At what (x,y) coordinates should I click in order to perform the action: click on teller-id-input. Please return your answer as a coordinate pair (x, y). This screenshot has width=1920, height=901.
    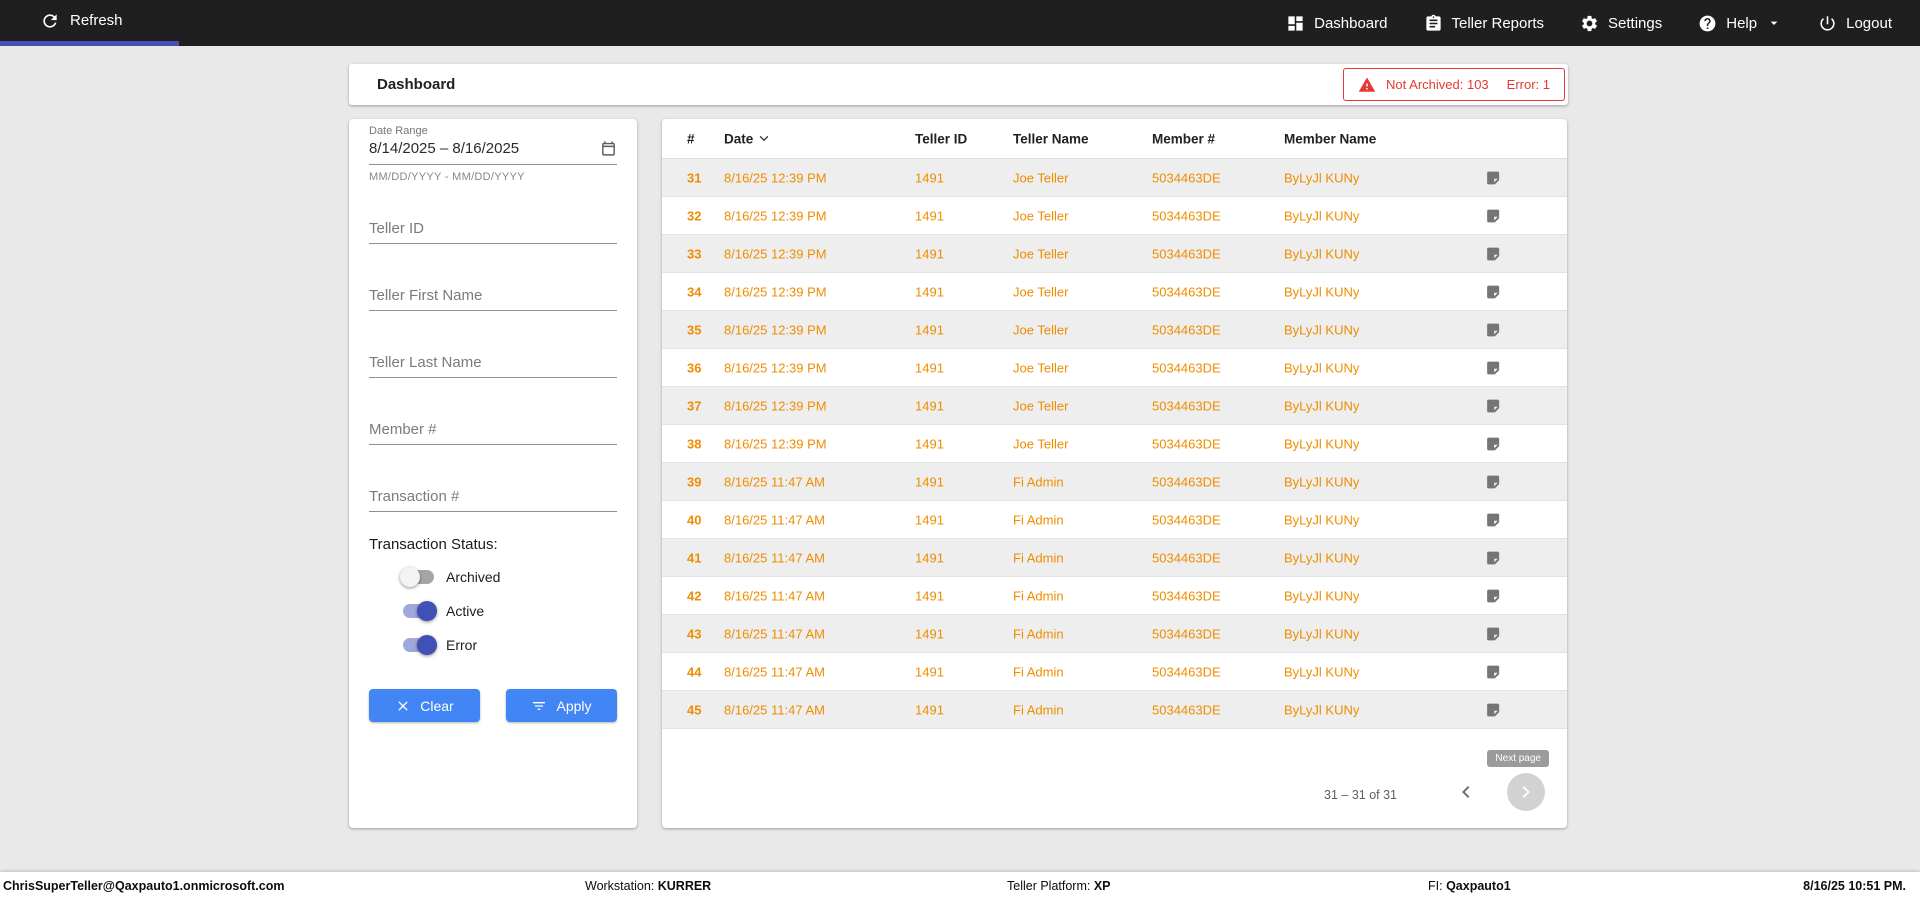
    Looking at the image, I should click on (493, 230).